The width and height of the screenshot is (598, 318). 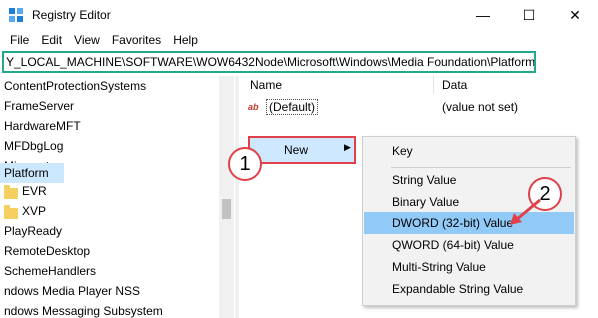 I want to click on column-divider, so click(x=433, y=85).